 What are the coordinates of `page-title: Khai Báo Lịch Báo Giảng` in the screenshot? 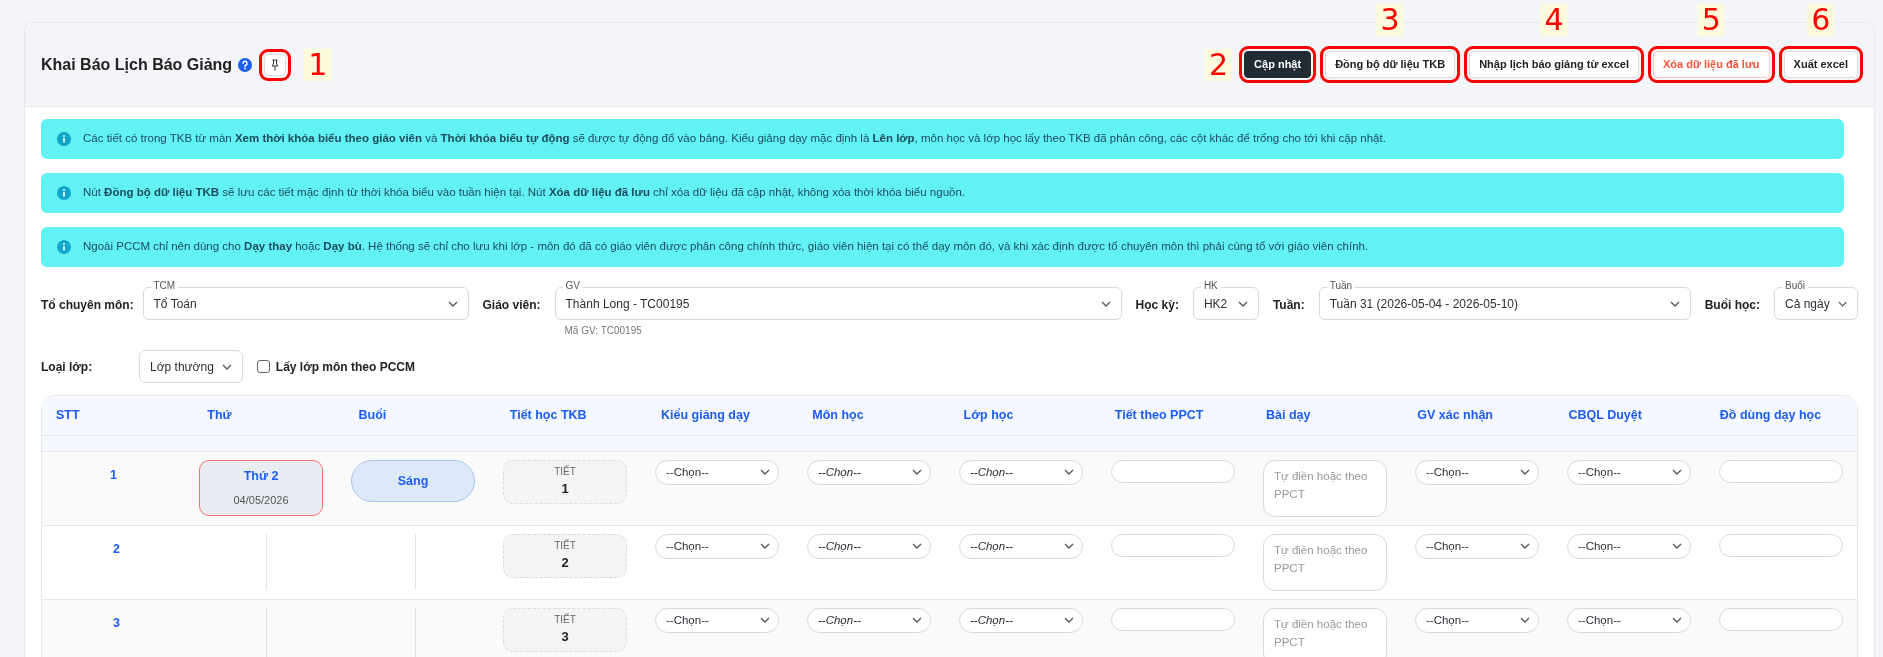 It's located at (137, 64).